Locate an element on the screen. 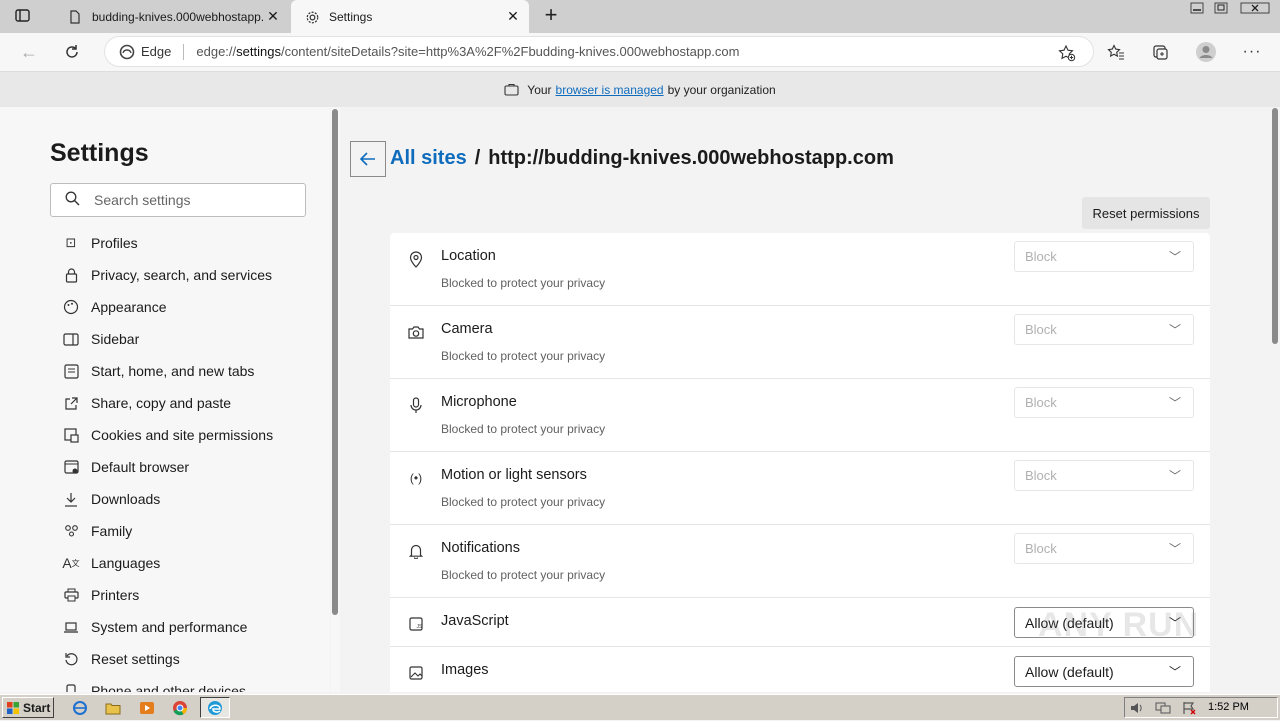 The height and width of the screenshot is (721, 1280). media-player-icon is located at coordinates (147, 708).